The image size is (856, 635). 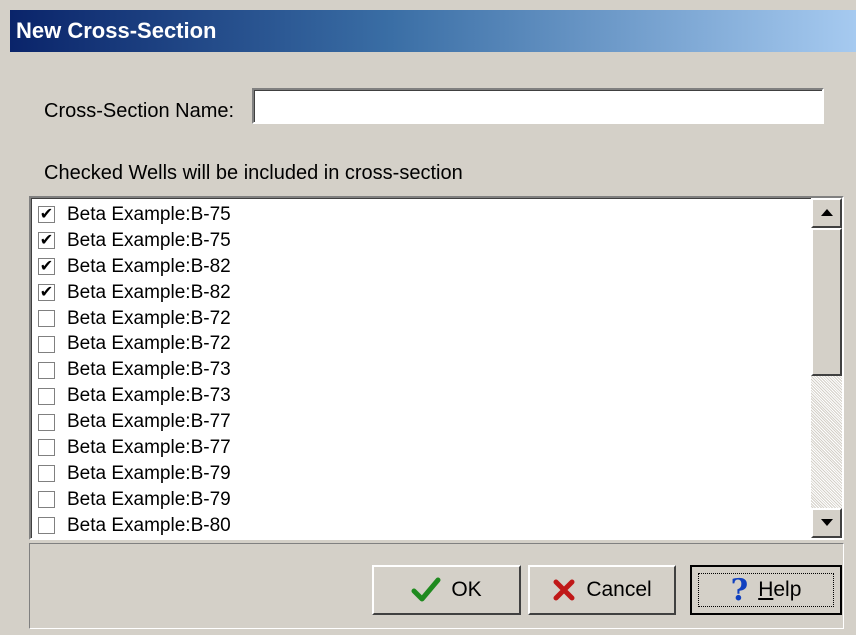 I want to click on x-icon, so click(x=564, y=590).